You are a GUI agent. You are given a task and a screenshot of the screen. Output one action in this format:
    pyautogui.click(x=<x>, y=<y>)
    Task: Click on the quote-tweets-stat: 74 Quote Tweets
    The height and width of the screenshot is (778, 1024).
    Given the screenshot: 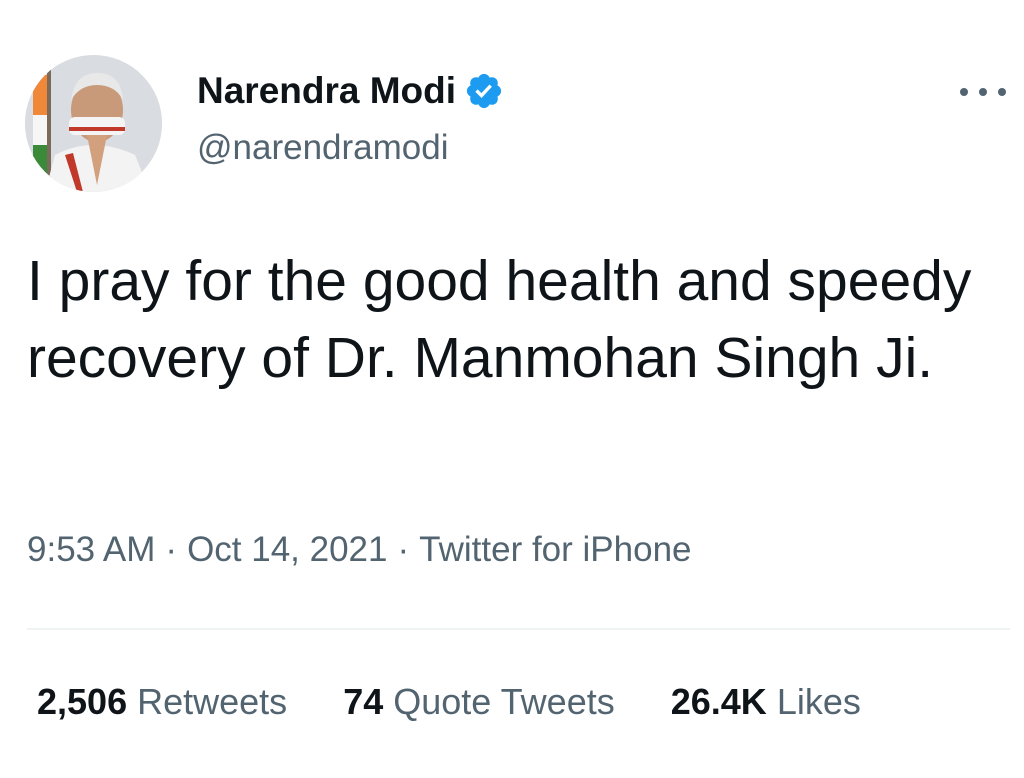 What is the action you would take?
    pyautogui.click(x=479, y=702)
    